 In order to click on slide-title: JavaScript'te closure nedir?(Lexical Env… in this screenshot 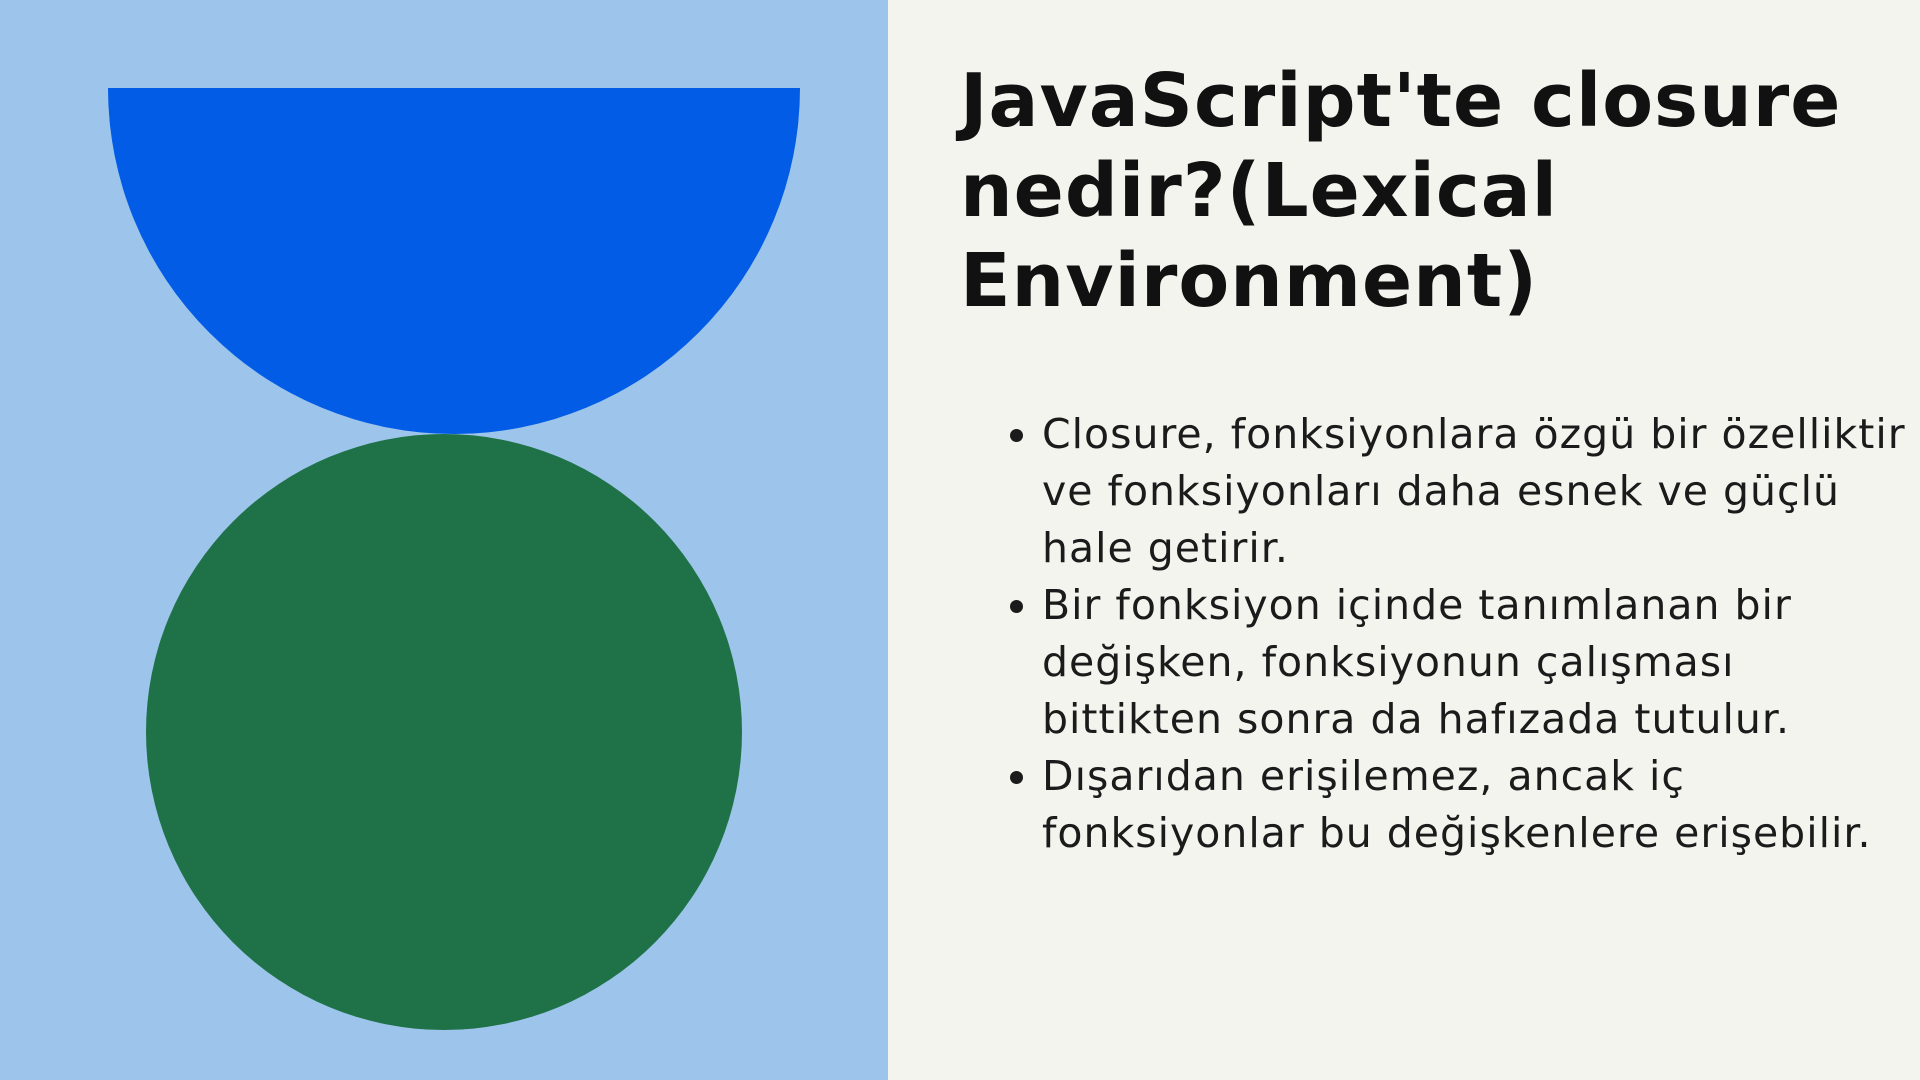, I will do `click(1401, 191)`.